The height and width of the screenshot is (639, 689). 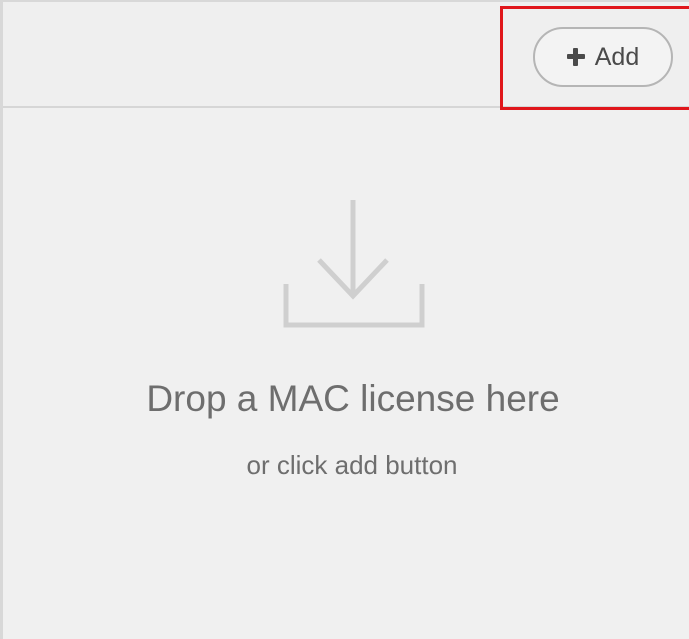 What do you see at coordinates (575, 57) in the screenshot?
I see `plus-icon` at bounding box center [575, 57].